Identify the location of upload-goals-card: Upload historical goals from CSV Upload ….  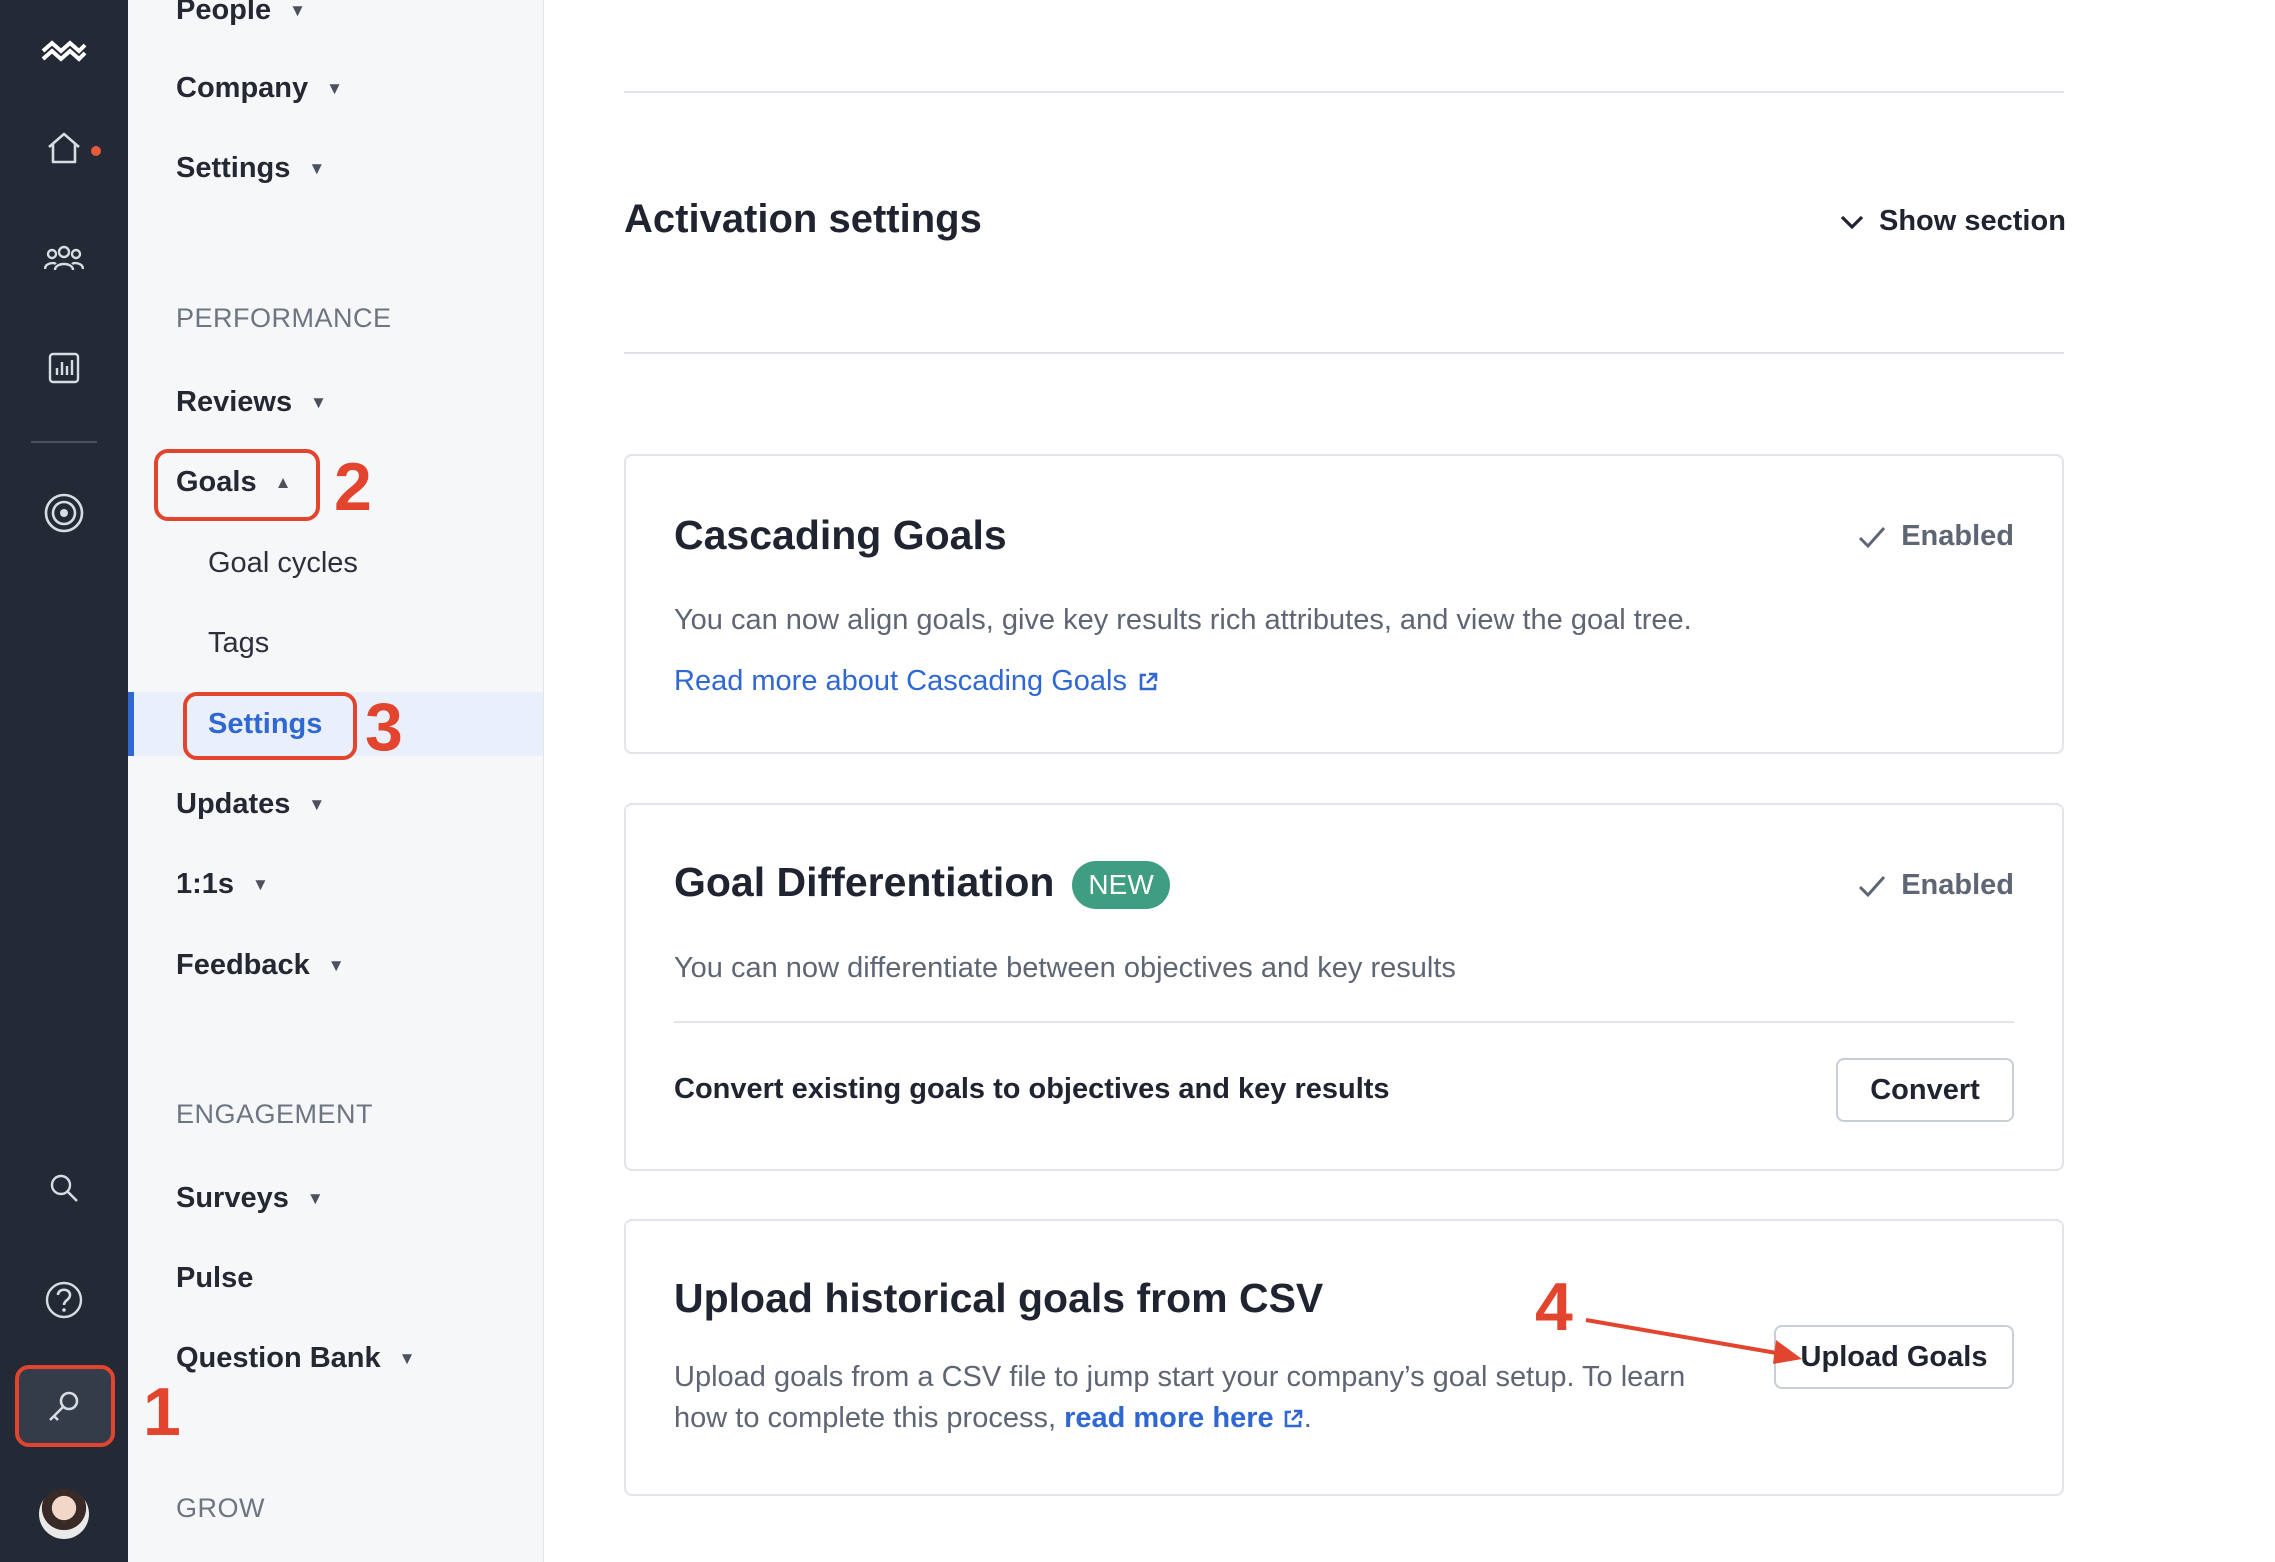
(1344, 1357).